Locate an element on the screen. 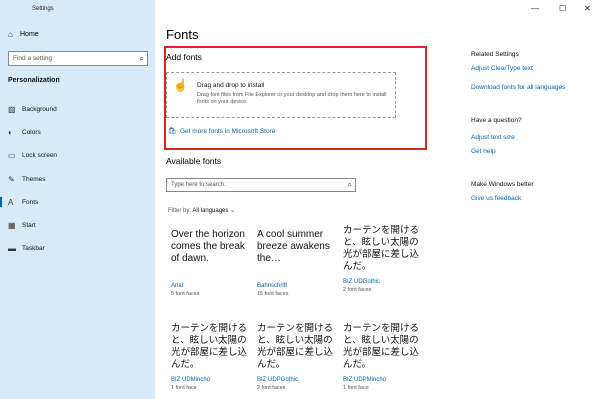 The width and height of the screenshot is (600, 399). taskbar-icon: ▬ is located at coordinates (12, 248).